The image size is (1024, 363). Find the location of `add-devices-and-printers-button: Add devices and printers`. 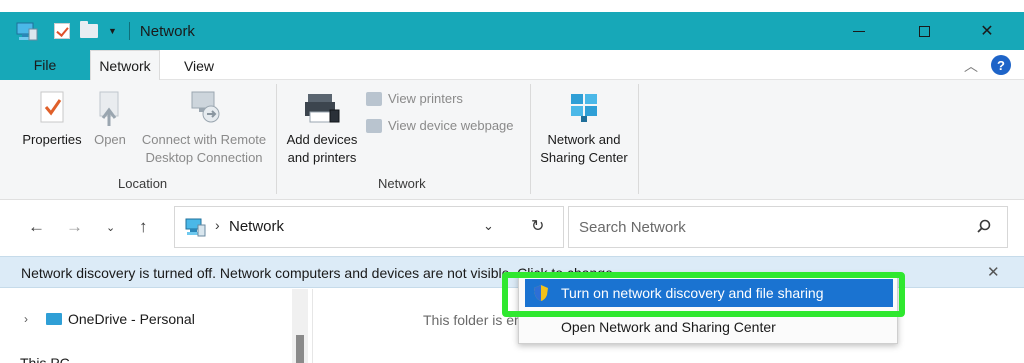

add-devices-and-printers-button: Add devices and printers is located at coordinates (322, 128).